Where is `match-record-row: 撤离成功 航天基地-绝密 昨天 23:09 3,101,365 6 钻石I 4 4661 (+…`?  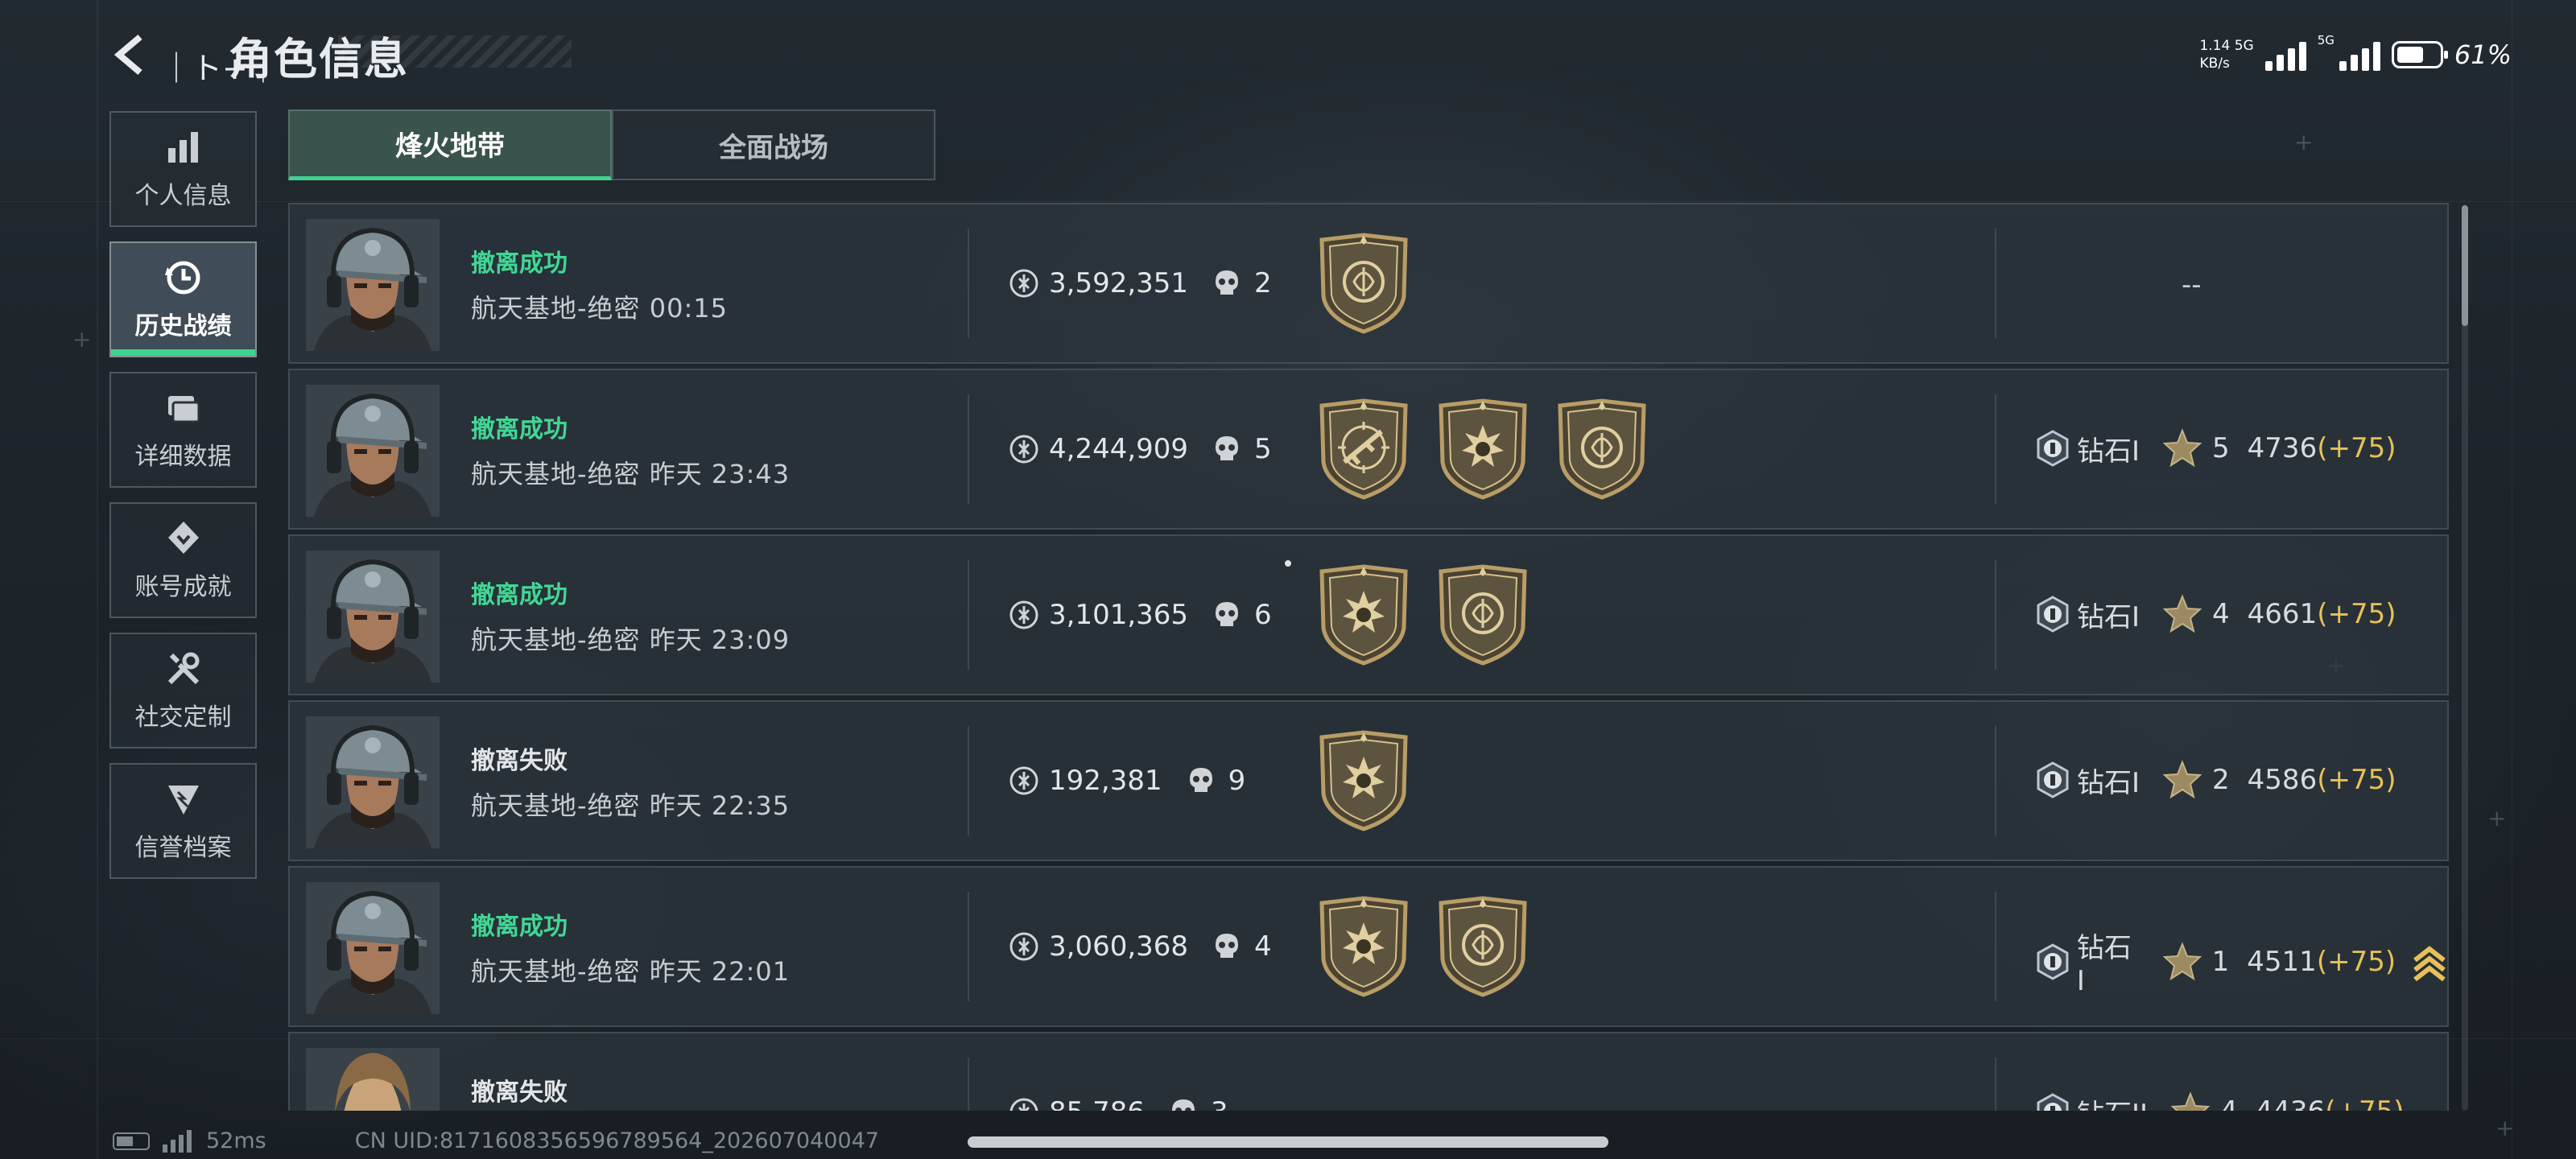
match-record-row: 撤离成功 航天基地-绝密 昨天 23:09 3,101,365 6 钻石I 4 4661 (+… is located at coordinates (1368, 614).